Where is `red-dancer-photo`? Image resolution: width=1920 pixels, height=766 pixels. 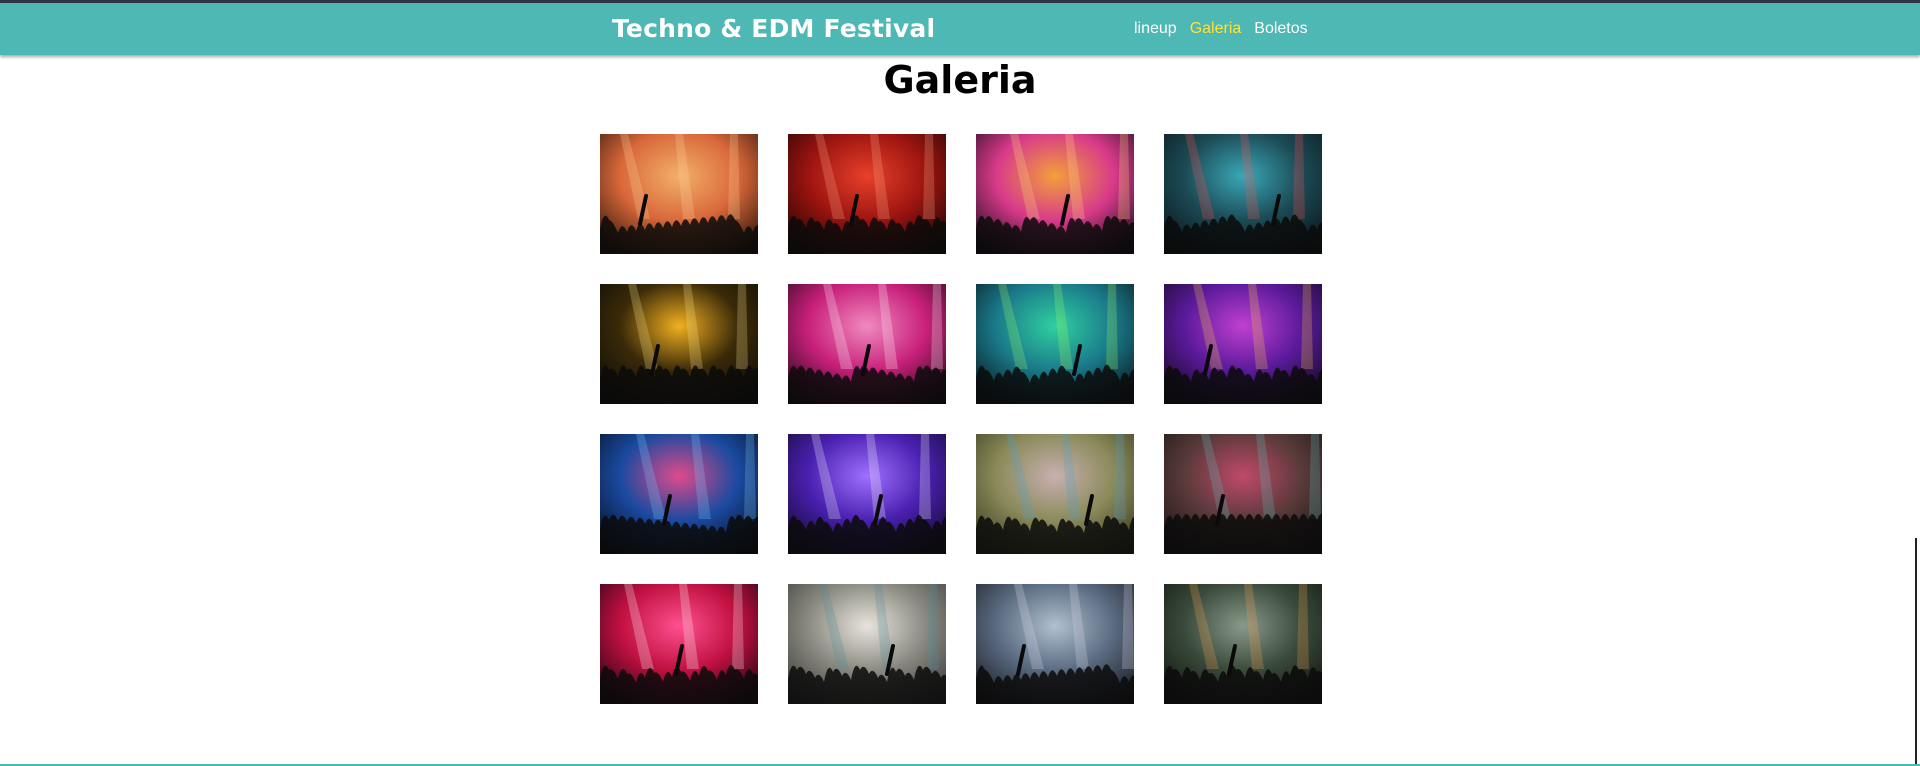
red-dancer-photo is located at coordinates (867, 194).